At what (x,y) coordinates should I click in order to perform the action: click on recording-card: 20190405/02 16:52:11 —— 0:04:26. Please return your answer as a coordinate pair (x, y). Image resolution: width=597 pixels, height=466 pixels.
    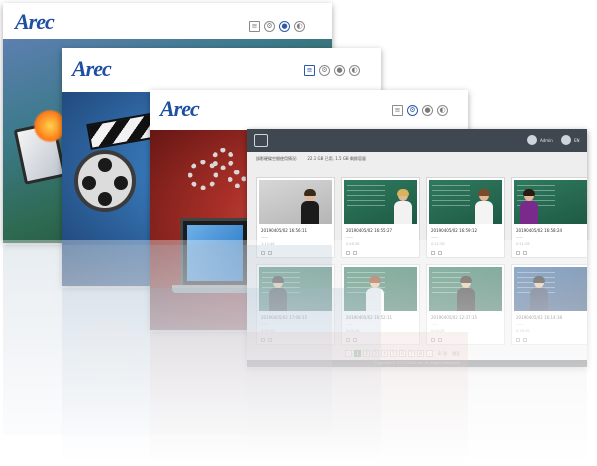
    Looking at the image, I should click on (380, 304).